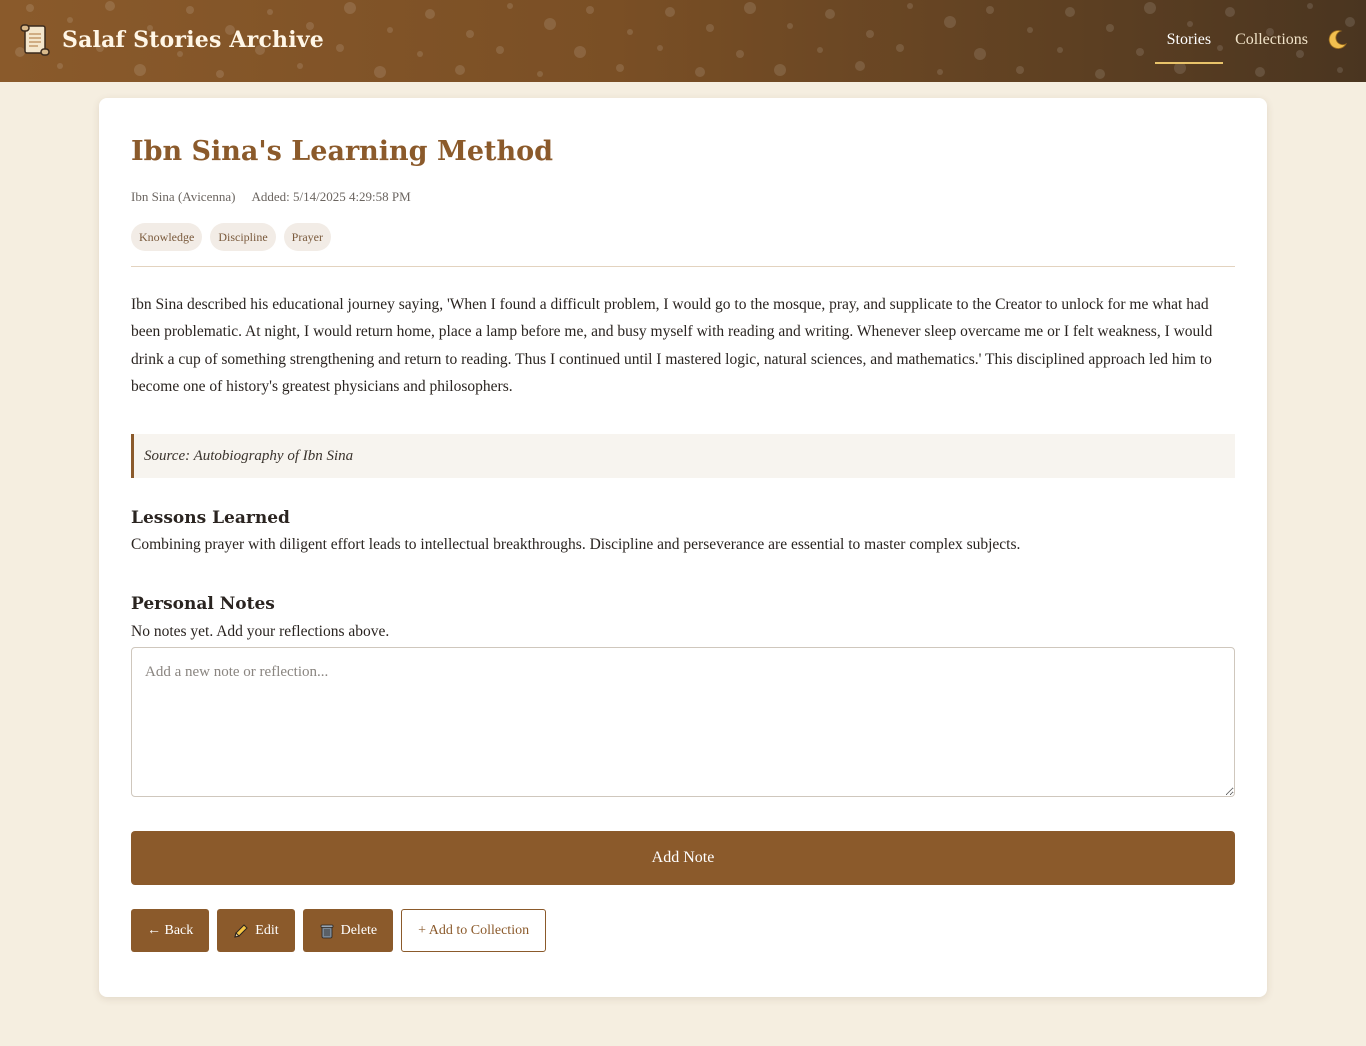 Image resolution: width=1366 pixels, height=1046 pixels. Describe the element at coordinates (267, 930) in the screenshot. I see `edit-button-label: Edit` at that location.